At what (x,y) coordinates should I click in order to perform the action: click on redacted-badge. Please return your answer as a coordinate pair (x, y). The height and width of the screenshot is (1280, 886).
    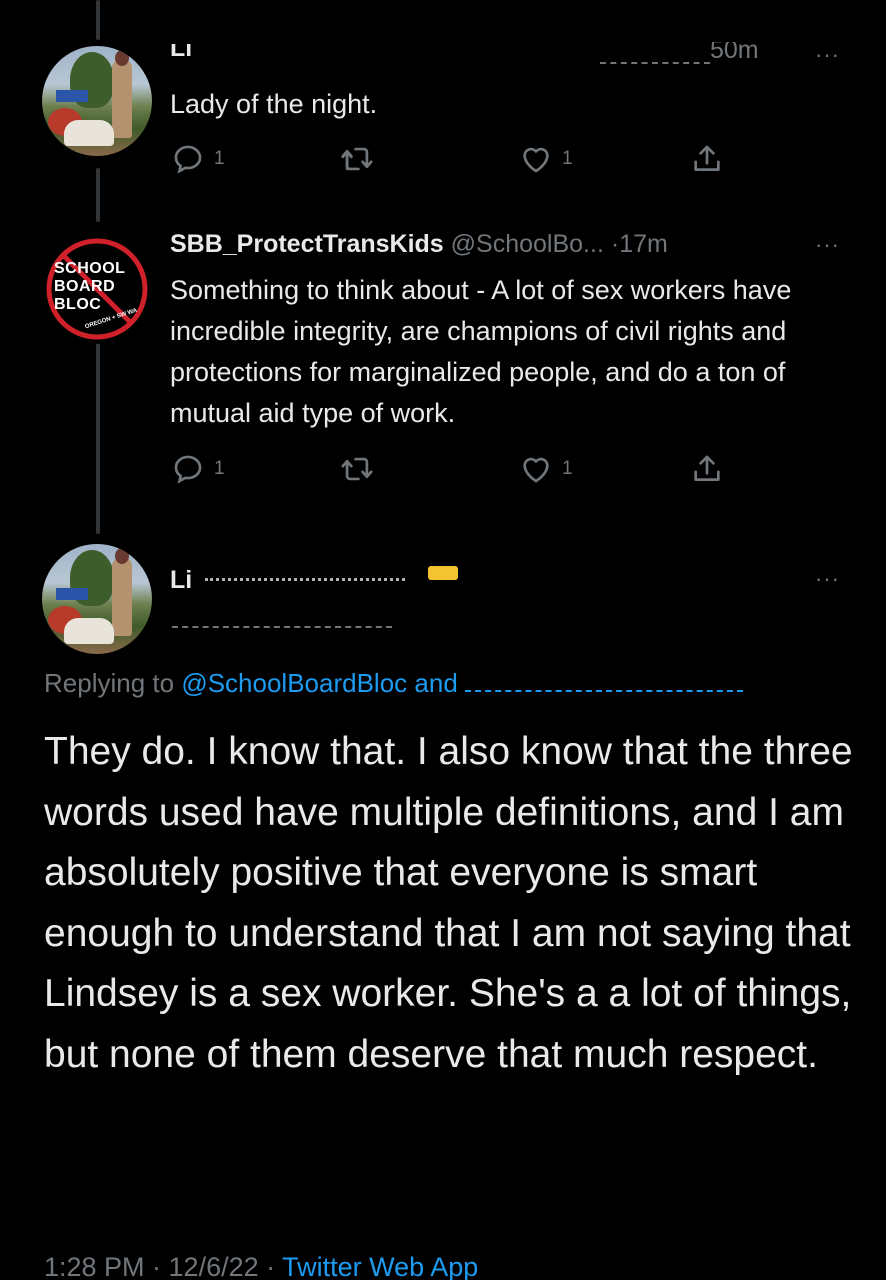
    Looking at the image, I should click on (443, 573).